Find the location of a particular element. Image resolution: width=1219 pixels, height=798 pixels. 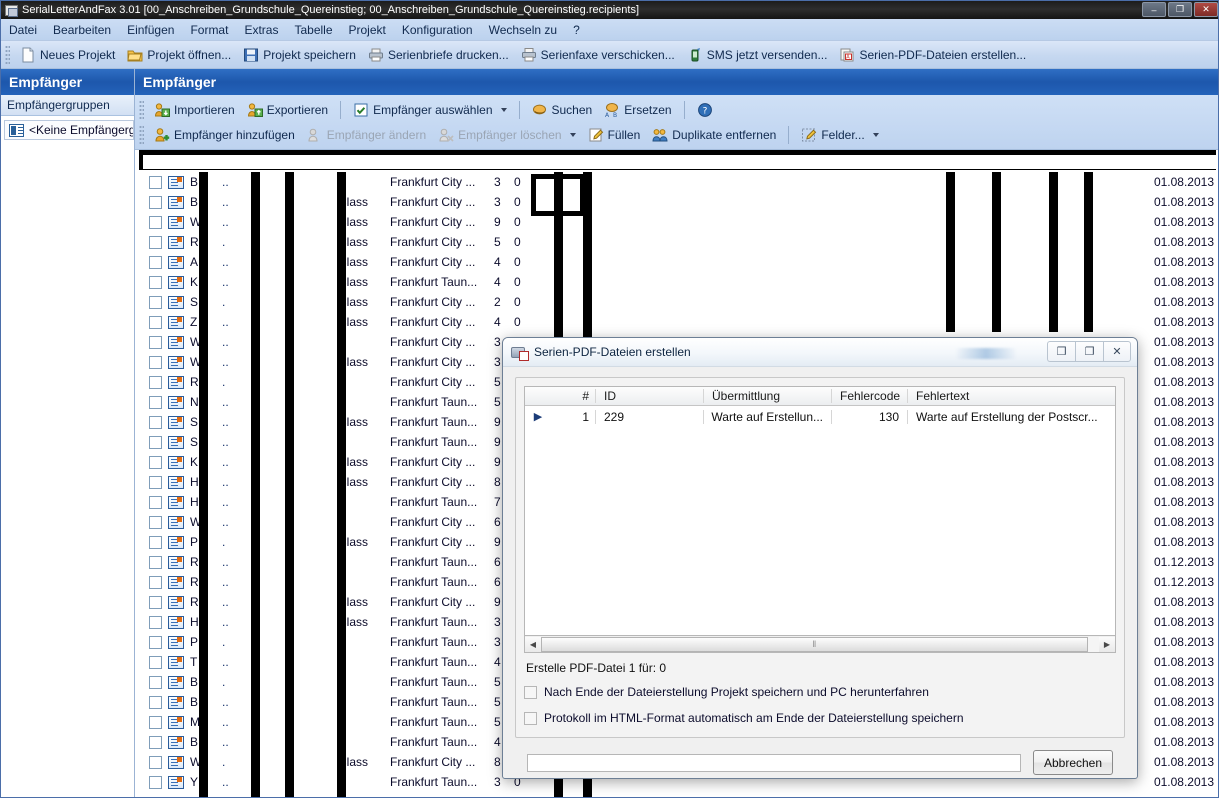

maximize-button: ❐ is located at coordinates (1180, 9).